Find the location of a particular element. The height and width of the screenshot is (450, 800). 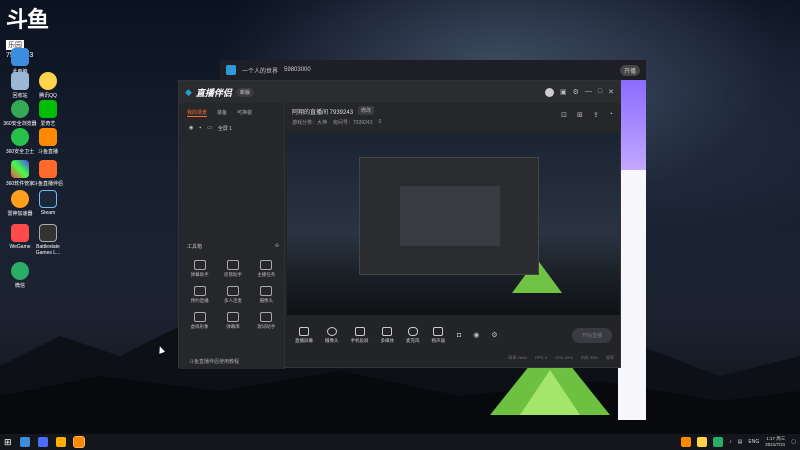

browser-title: 一个人的世界 is located at coordinates (260, 71).